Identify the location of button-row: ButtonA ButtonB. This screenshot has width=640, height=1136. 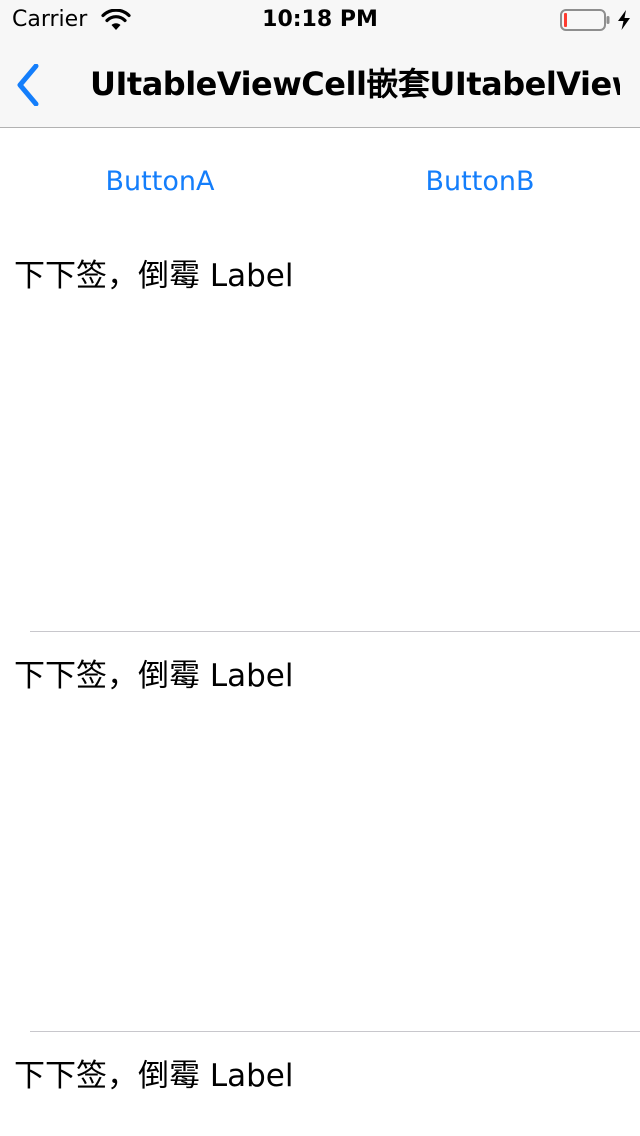
(320, 182).